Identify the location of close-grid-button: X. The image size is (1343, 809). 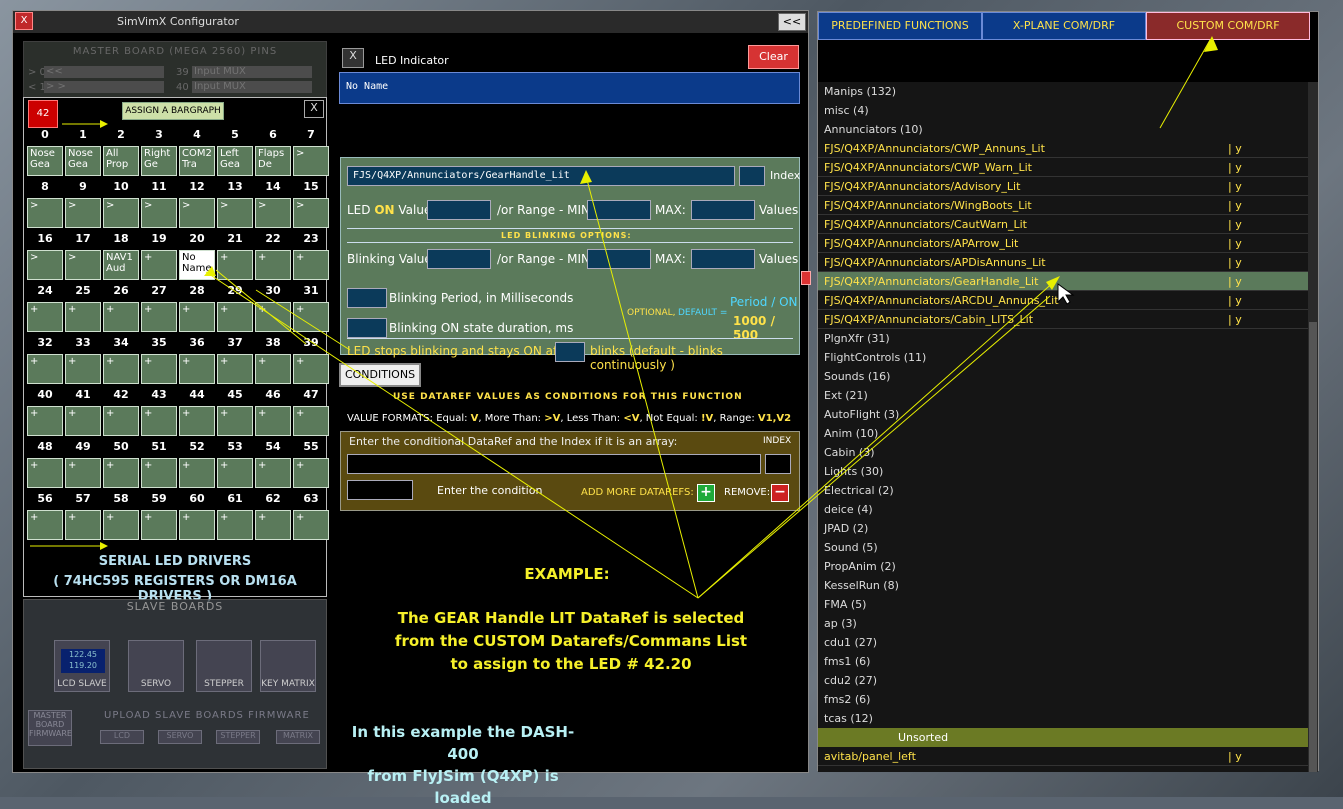
(314, 109).